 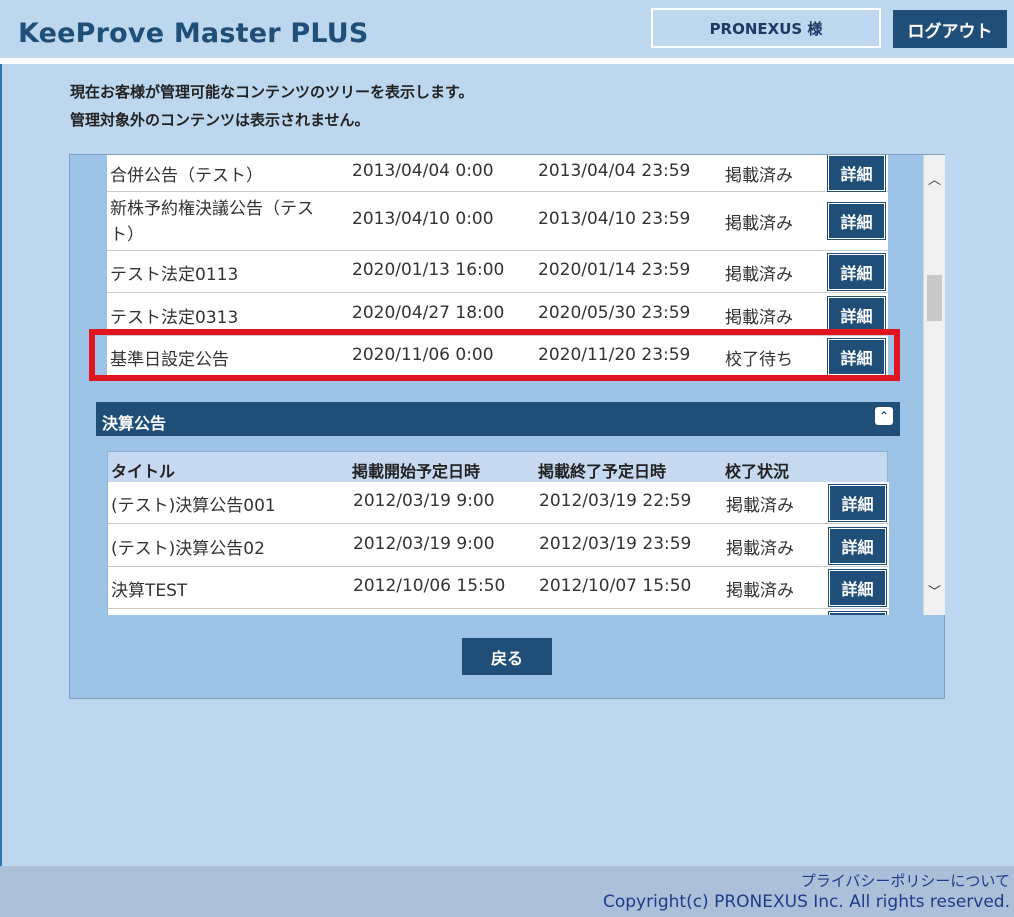 What do you see at coordinates (423, 171) in the screenshot?
I see `row-start: 2013/04/04 0:00` at bounding box center [423, 171].